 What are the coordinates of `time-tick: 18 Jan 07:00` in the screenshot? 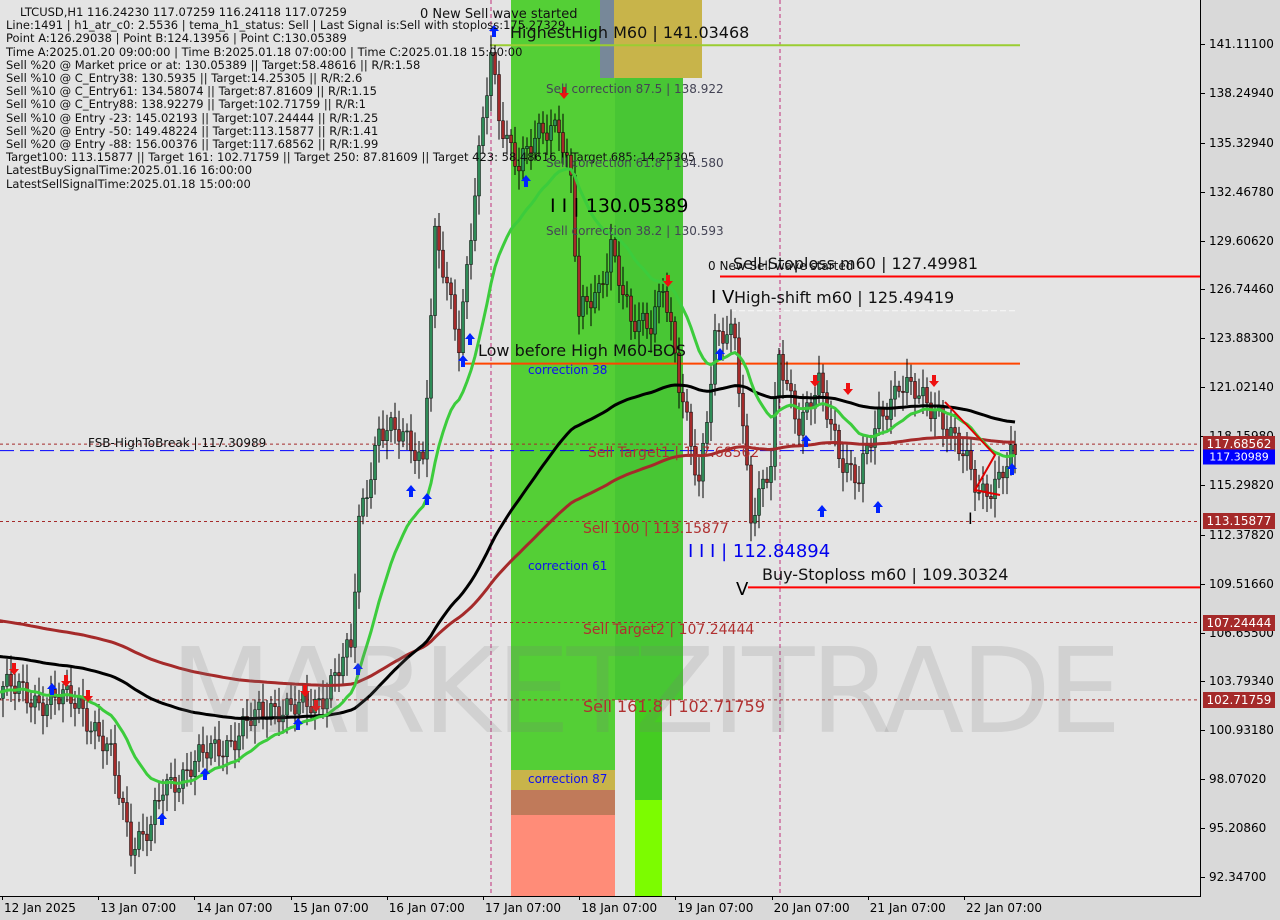 It's located at (618, 905).